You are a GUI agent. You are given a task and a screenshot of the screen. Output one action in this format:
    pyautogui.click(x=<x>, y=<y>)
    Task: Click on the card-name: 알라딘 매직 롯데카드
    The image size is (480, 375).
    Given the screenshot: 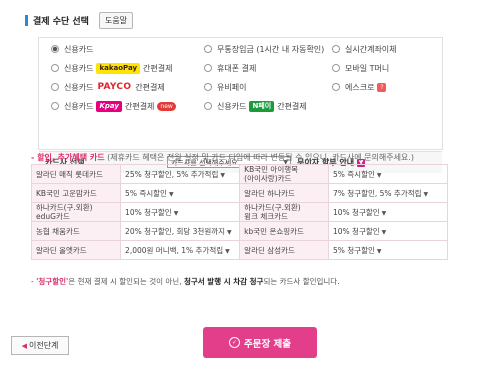 What is the action you would take?
    pyautogui.click(x=69, y=174)
    